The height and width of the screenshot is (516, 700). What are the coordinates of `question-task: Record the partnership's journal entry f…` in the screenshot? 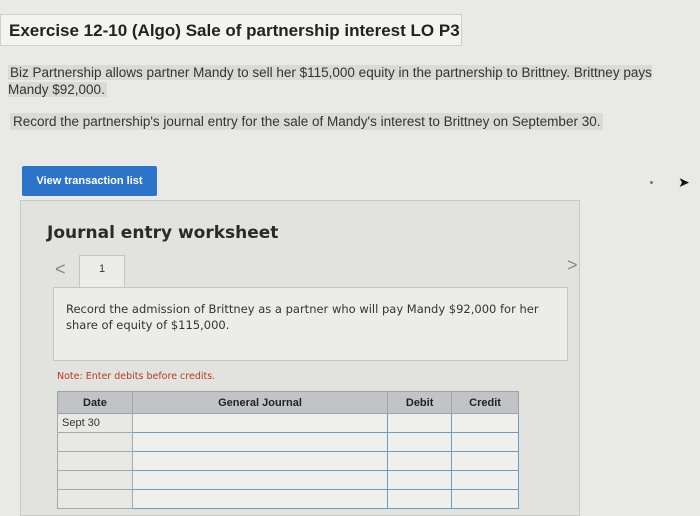 It's located at (320, 121).